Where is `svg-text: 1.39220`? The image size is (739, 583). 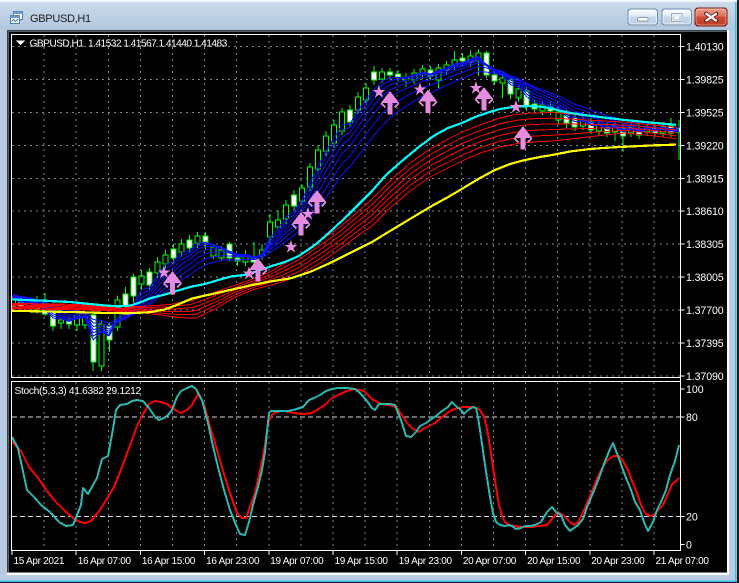
svg-text: 1.39220 is located at coordinates (705, 146).